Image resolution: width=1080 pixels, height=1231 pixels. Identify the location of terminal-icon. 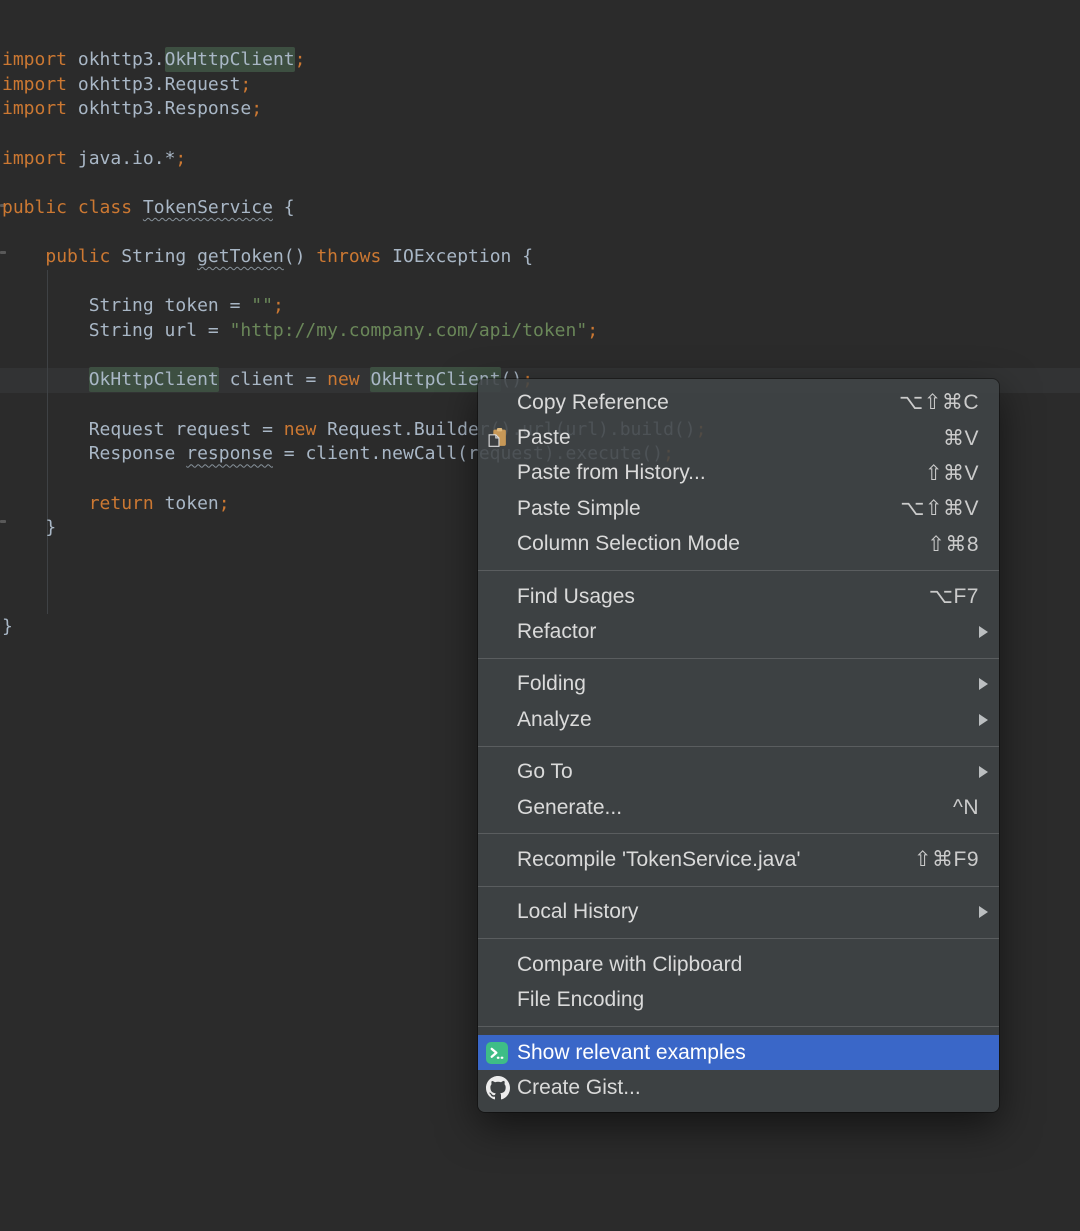
(501, 1052).